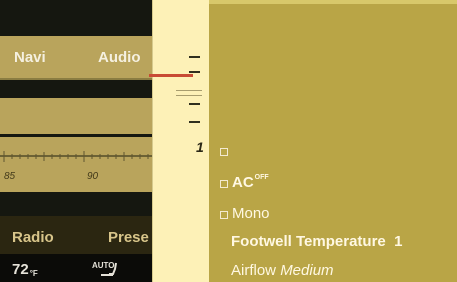 Image resolution: width=457 pixels, height=282 pixels. Describe the element at coordinates (189, 93) in the screenshot. I see `level-bar-icon` at that location.